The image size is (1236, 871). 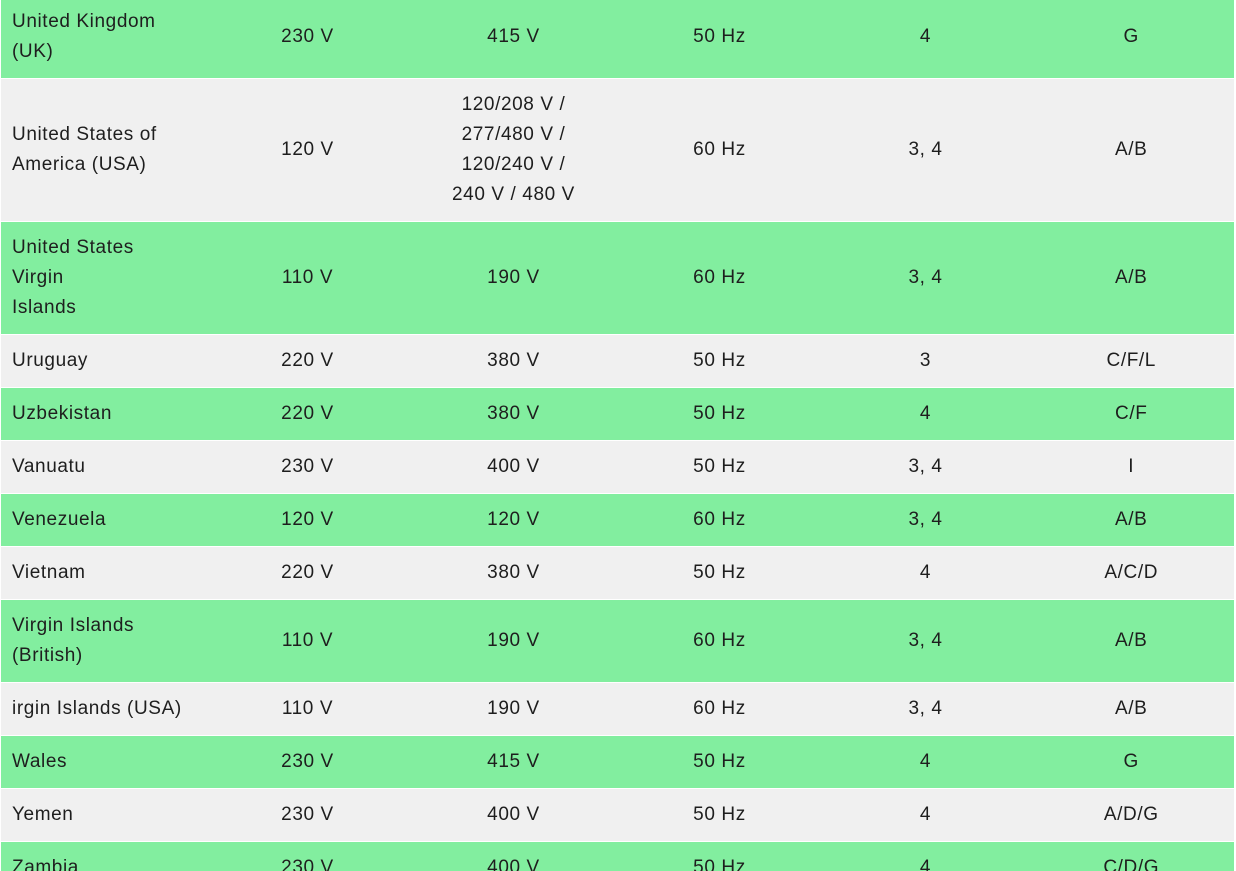 I want to click on three-phase-voltage-cell-line: 120/240 V /, so click(x=513, y=164).